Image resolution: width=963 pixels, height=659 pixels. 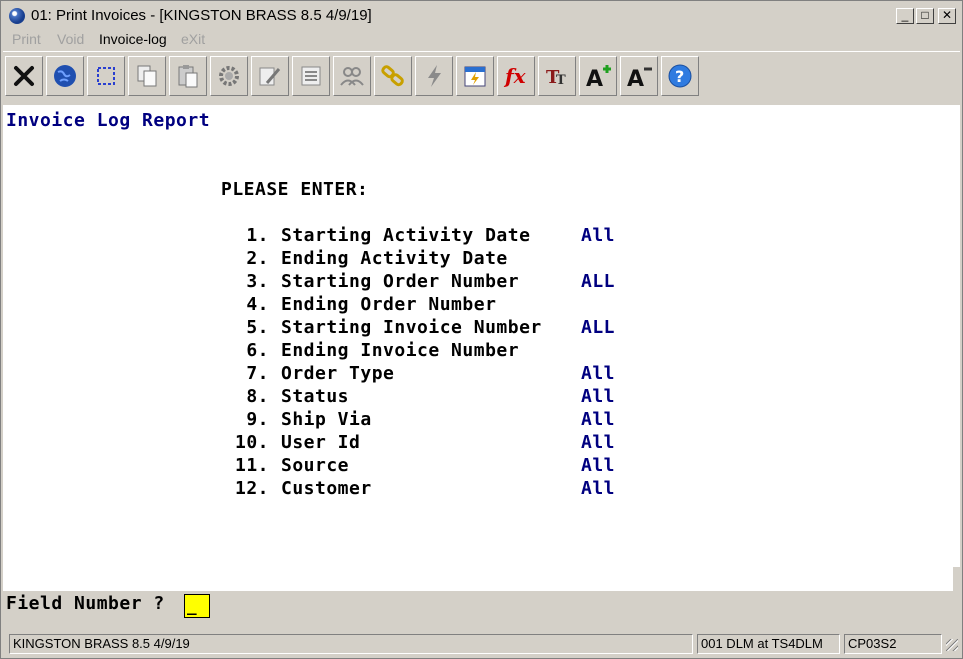 What do you see at coordinates (956, 336) in the screenshot?
I see `scrollbar` at bounding box center [956, 336].